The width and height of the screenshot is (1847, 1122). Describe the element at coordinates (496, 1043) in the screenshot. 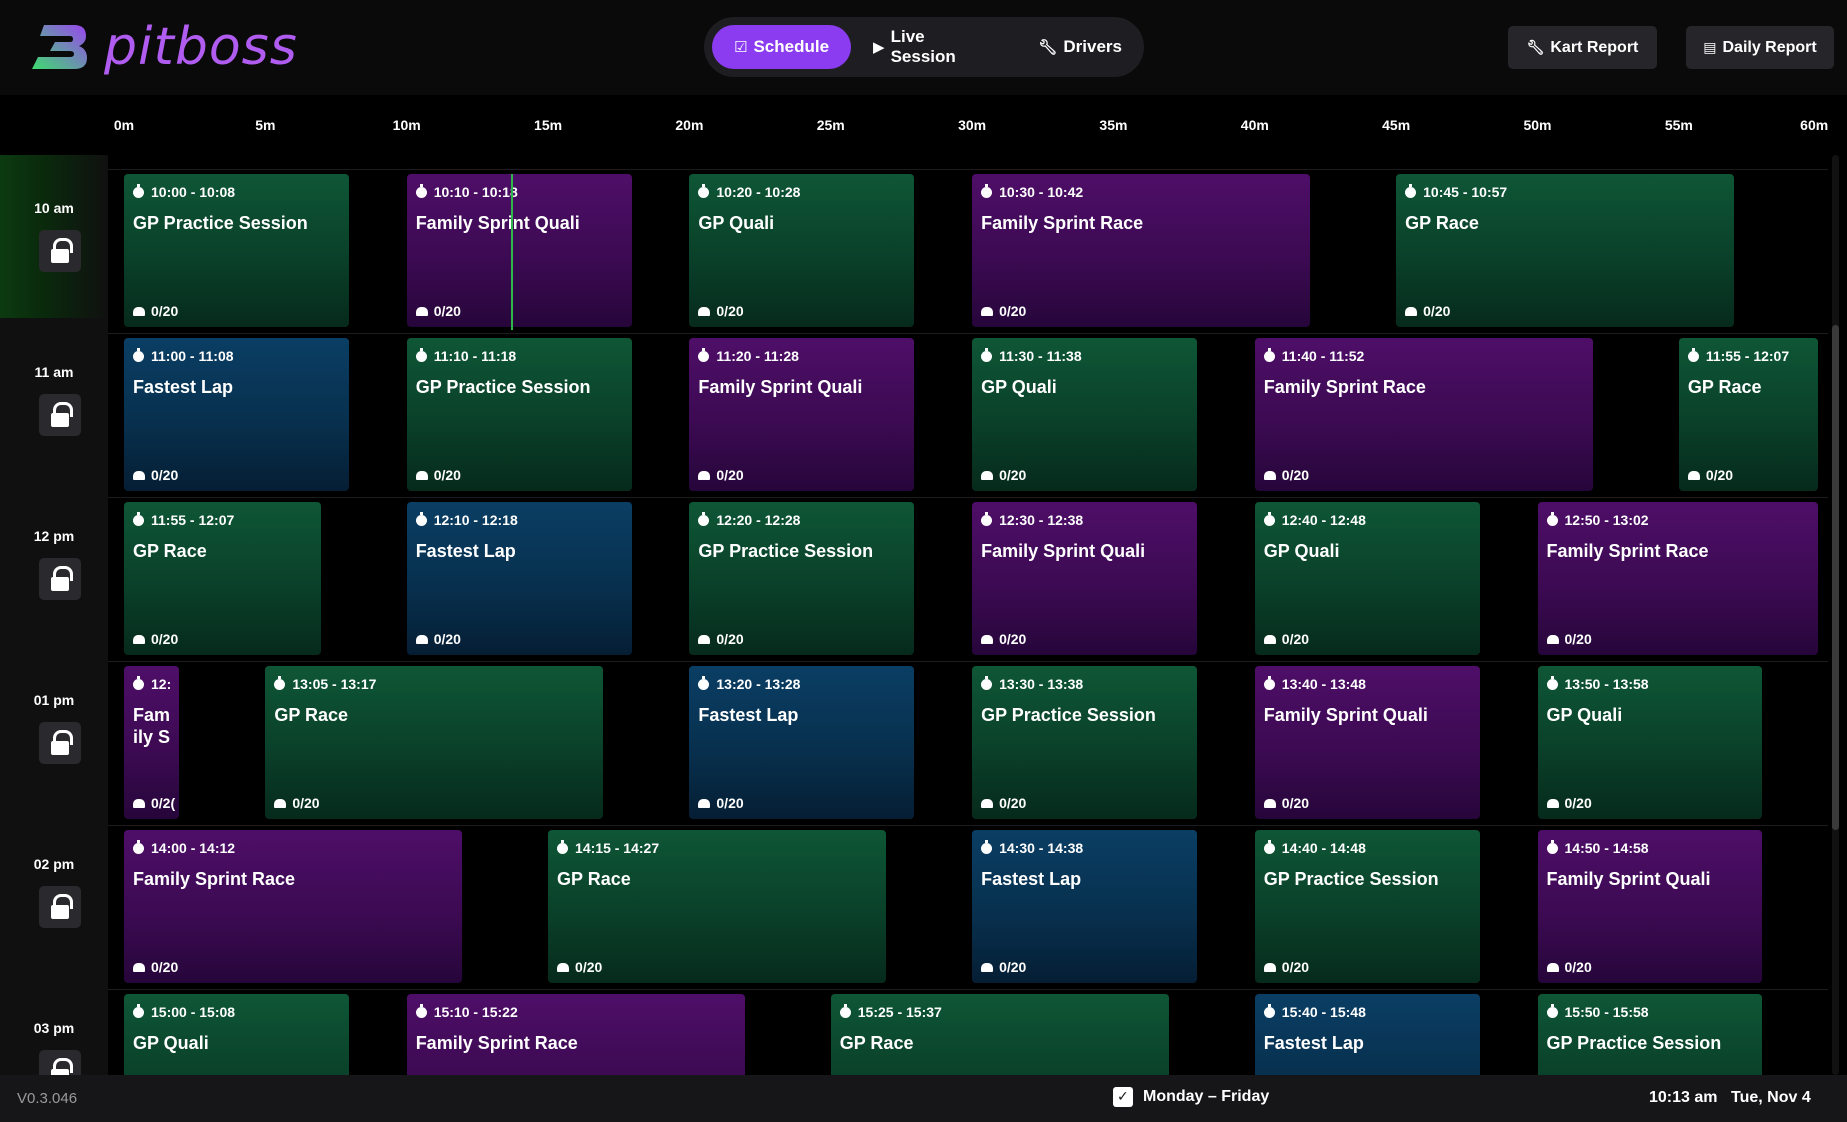

I see `session-name: Family Sprint Race` at that location.